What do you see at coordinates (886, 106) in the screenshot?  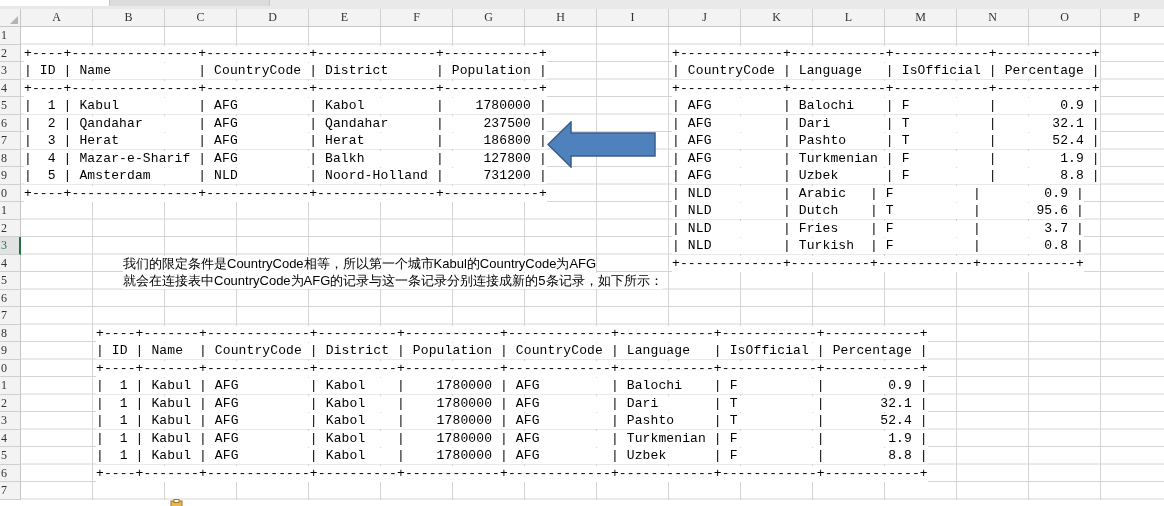 I see `cell-text: | AFG | Balochi | F | 0.9 |` at bounding box center [886, 106].